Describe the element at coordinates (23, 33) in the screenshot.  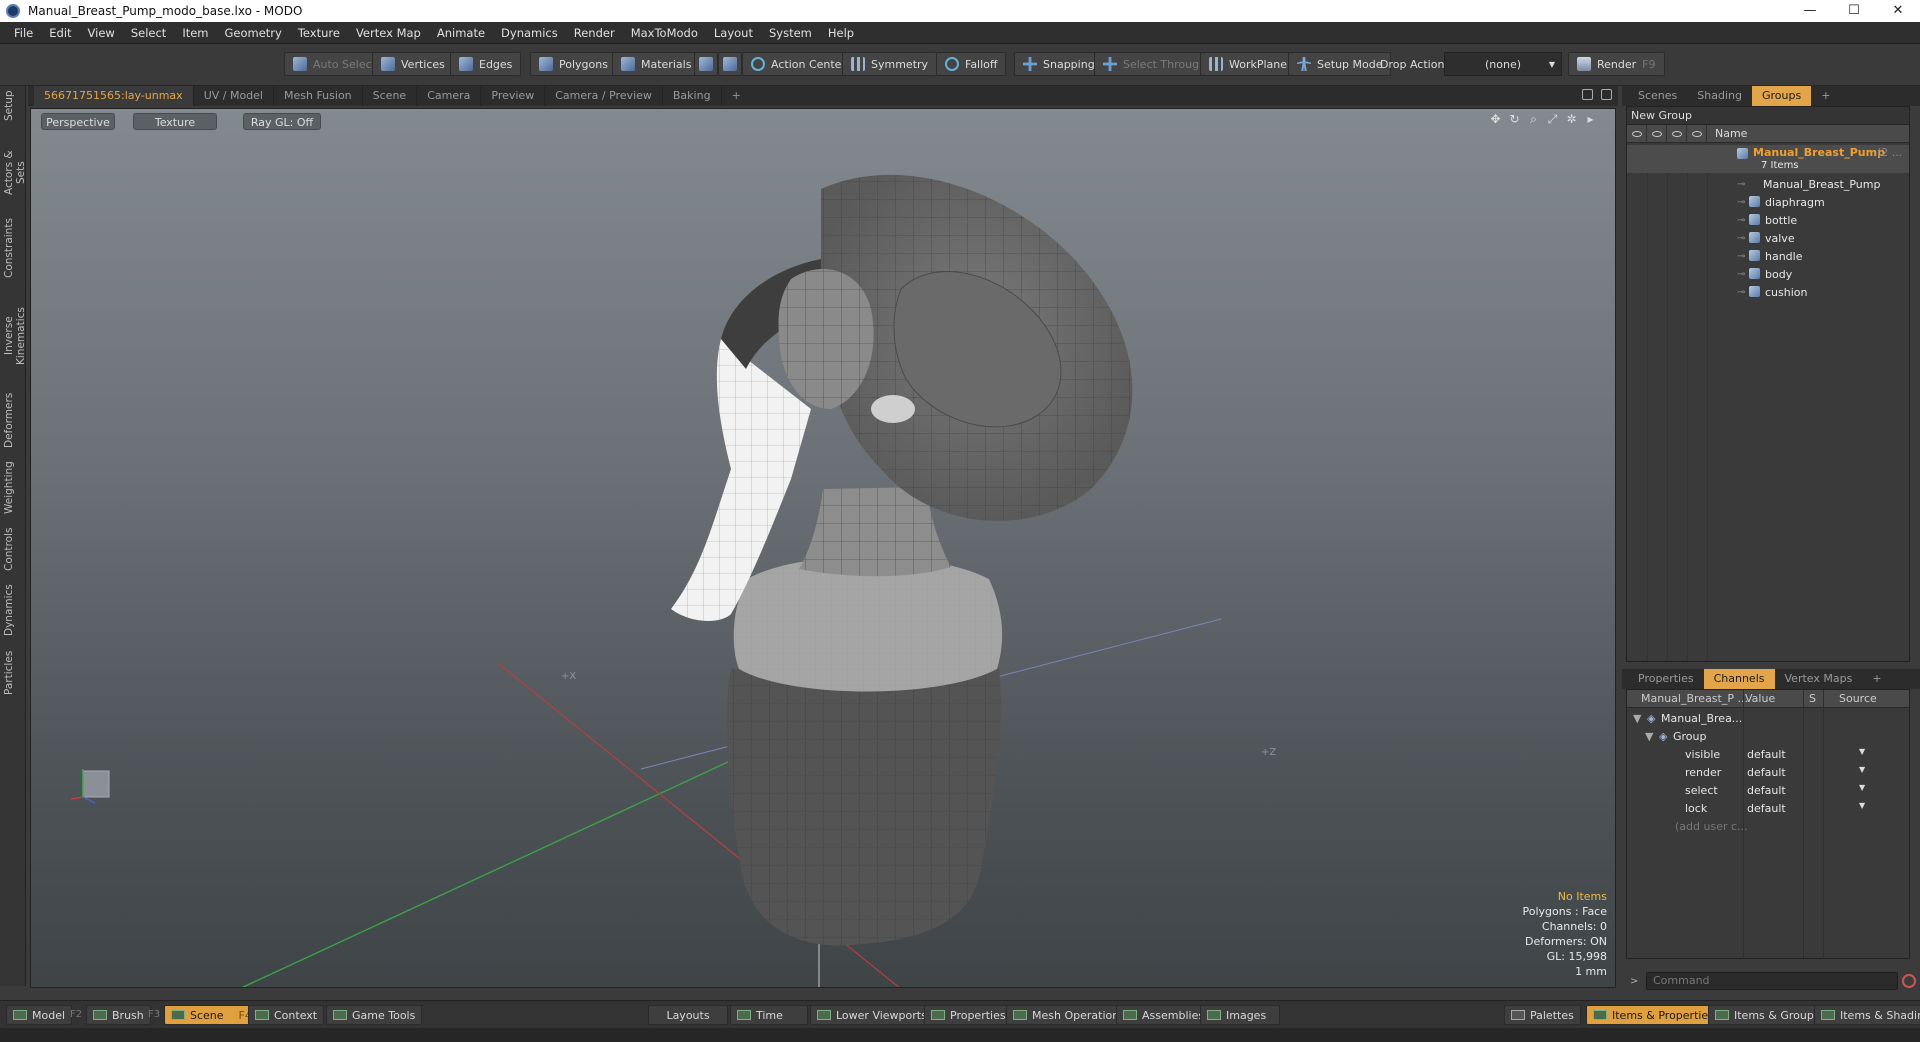
I see `menu-file: File` at that location.